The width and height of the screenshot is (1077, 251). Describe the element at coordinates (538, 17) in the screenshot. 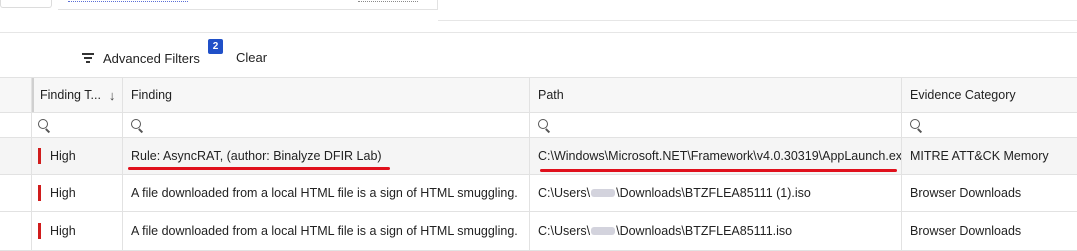

I see `top-strip` at that location.